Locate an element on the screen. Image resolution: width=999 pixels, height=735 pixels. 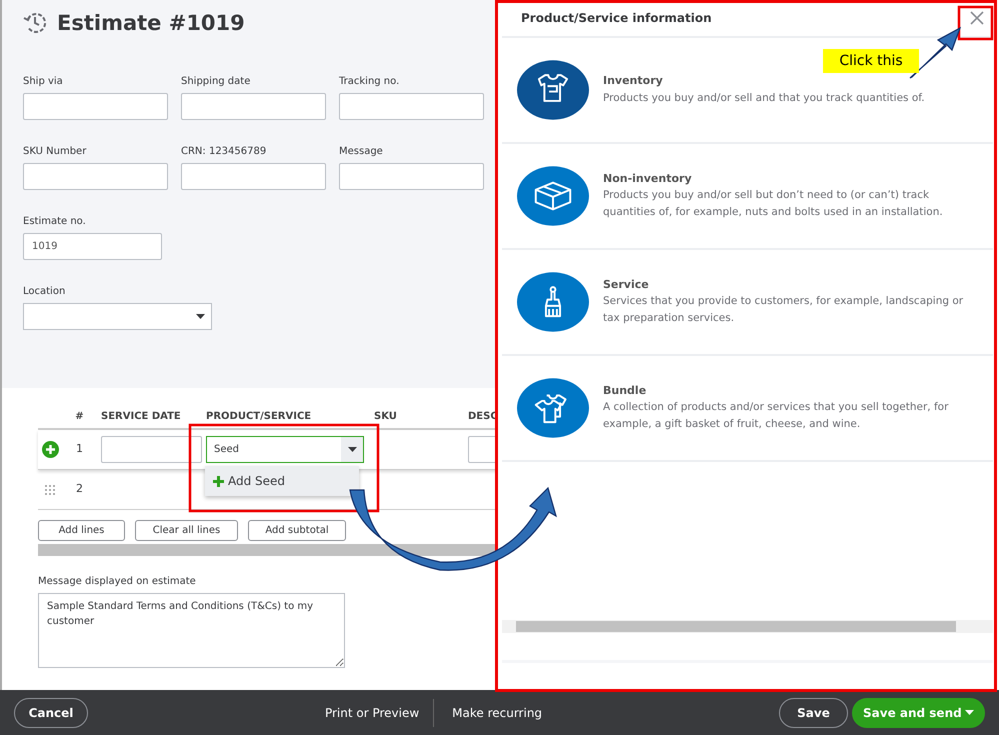
history-icon is located at coordinates (35, 23).